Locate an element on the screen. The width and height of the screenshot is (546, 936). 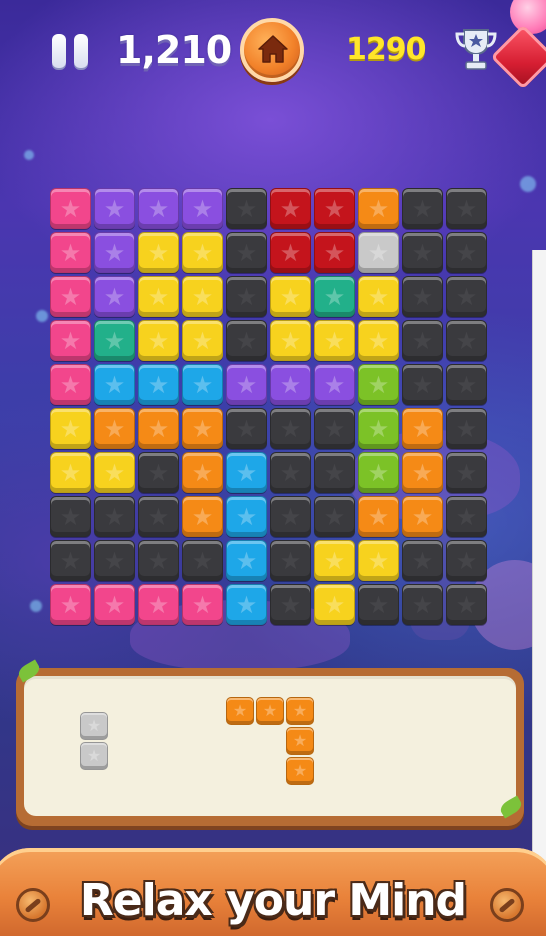
pause-button is located at coordinates (74, 51).